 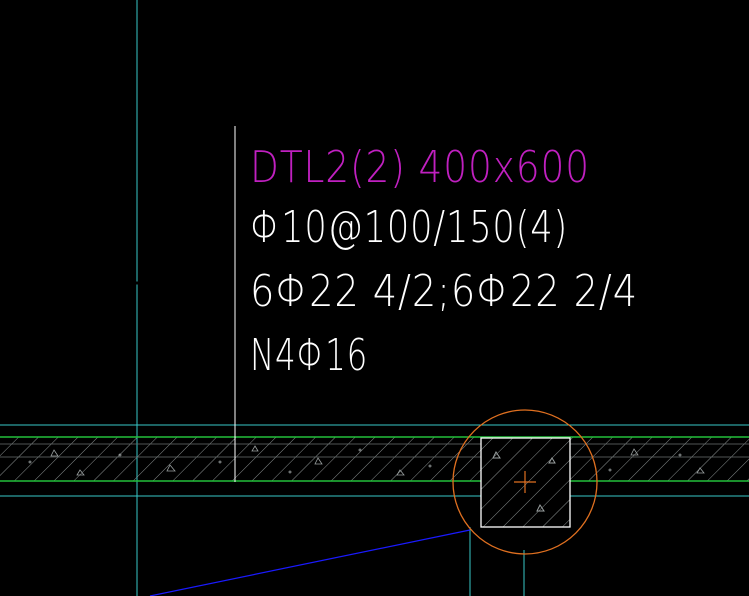 I want to click on beam-stirrup-text: Φ10@100/150(4), so click(x=409, y=227).